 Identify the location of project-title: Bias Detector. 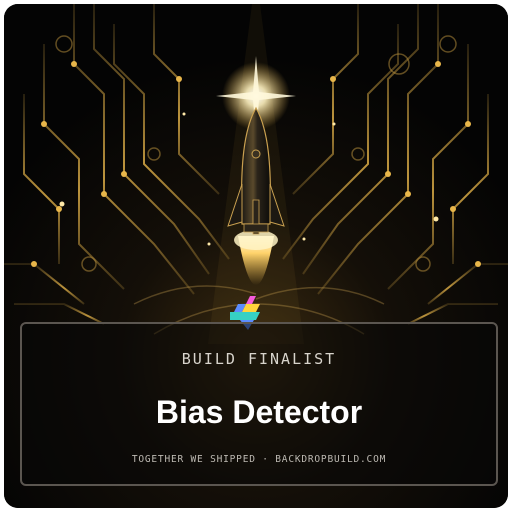
(259, 412).